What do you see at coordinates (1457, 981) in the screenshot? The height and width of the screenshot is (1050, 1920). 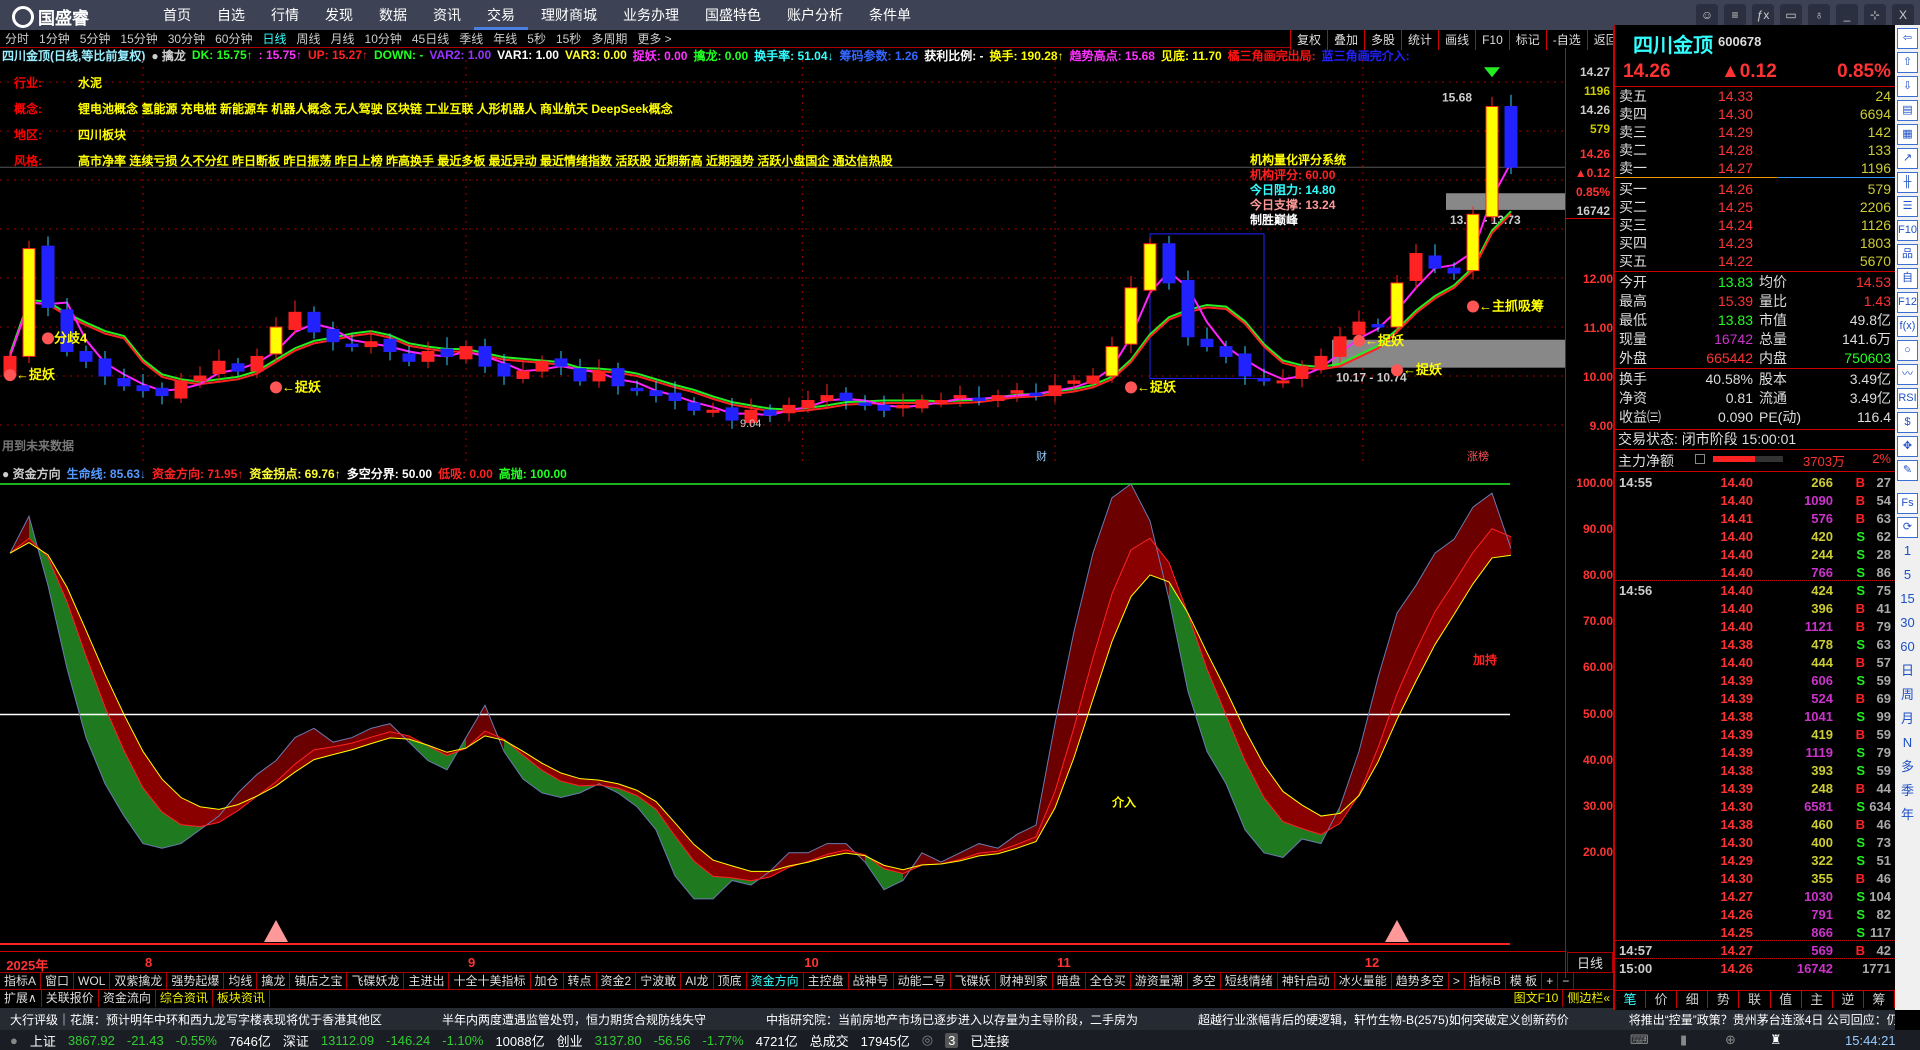 I see `indicator-tab: >` at bounding box center [1457, 981].